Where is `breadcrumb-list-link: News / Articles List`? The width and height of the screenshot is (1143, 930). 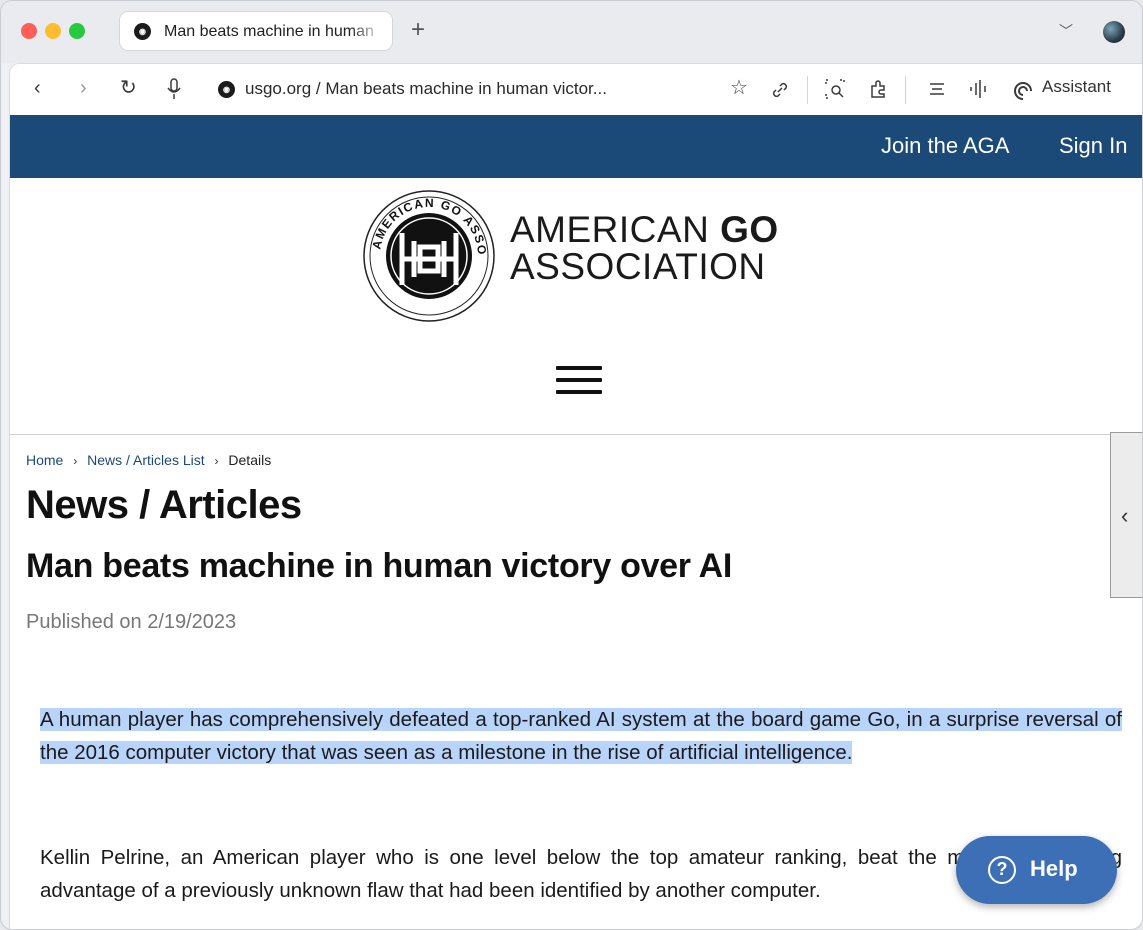 breadcrumb-list-link: News / Articles List is located at coordinates (145, 460).